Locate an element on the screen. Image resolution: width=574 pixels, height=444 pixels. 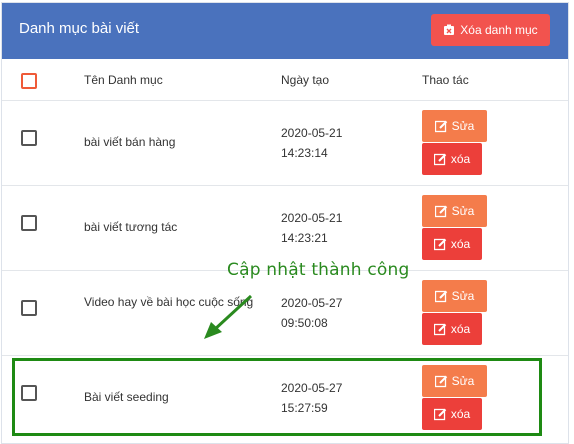
category-name: bài viết tương tác is located at coordinates (131, 227).